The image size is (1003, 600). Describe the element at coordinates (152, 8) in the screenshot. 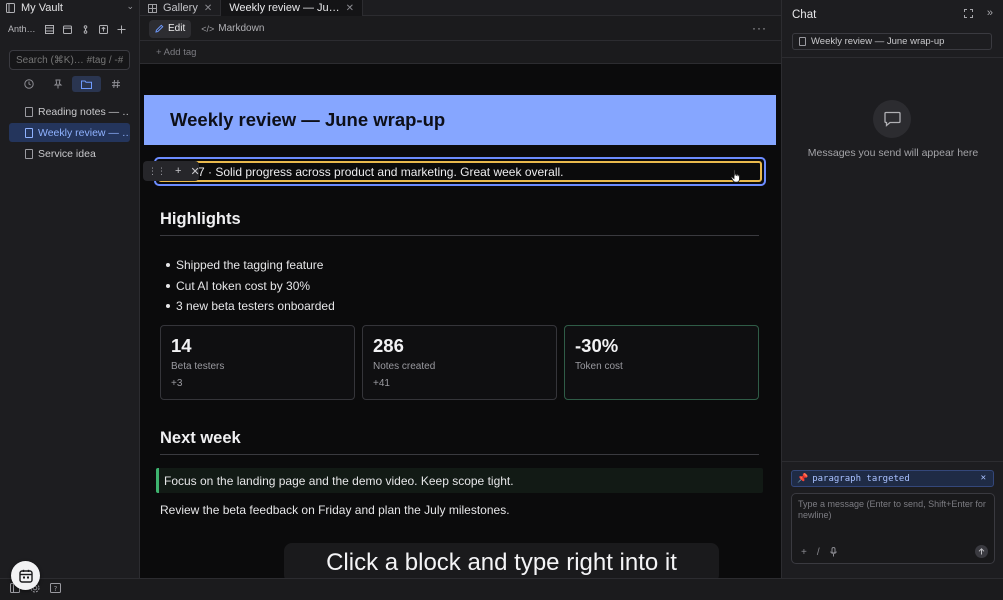

I see `gallery-icon` at that location.